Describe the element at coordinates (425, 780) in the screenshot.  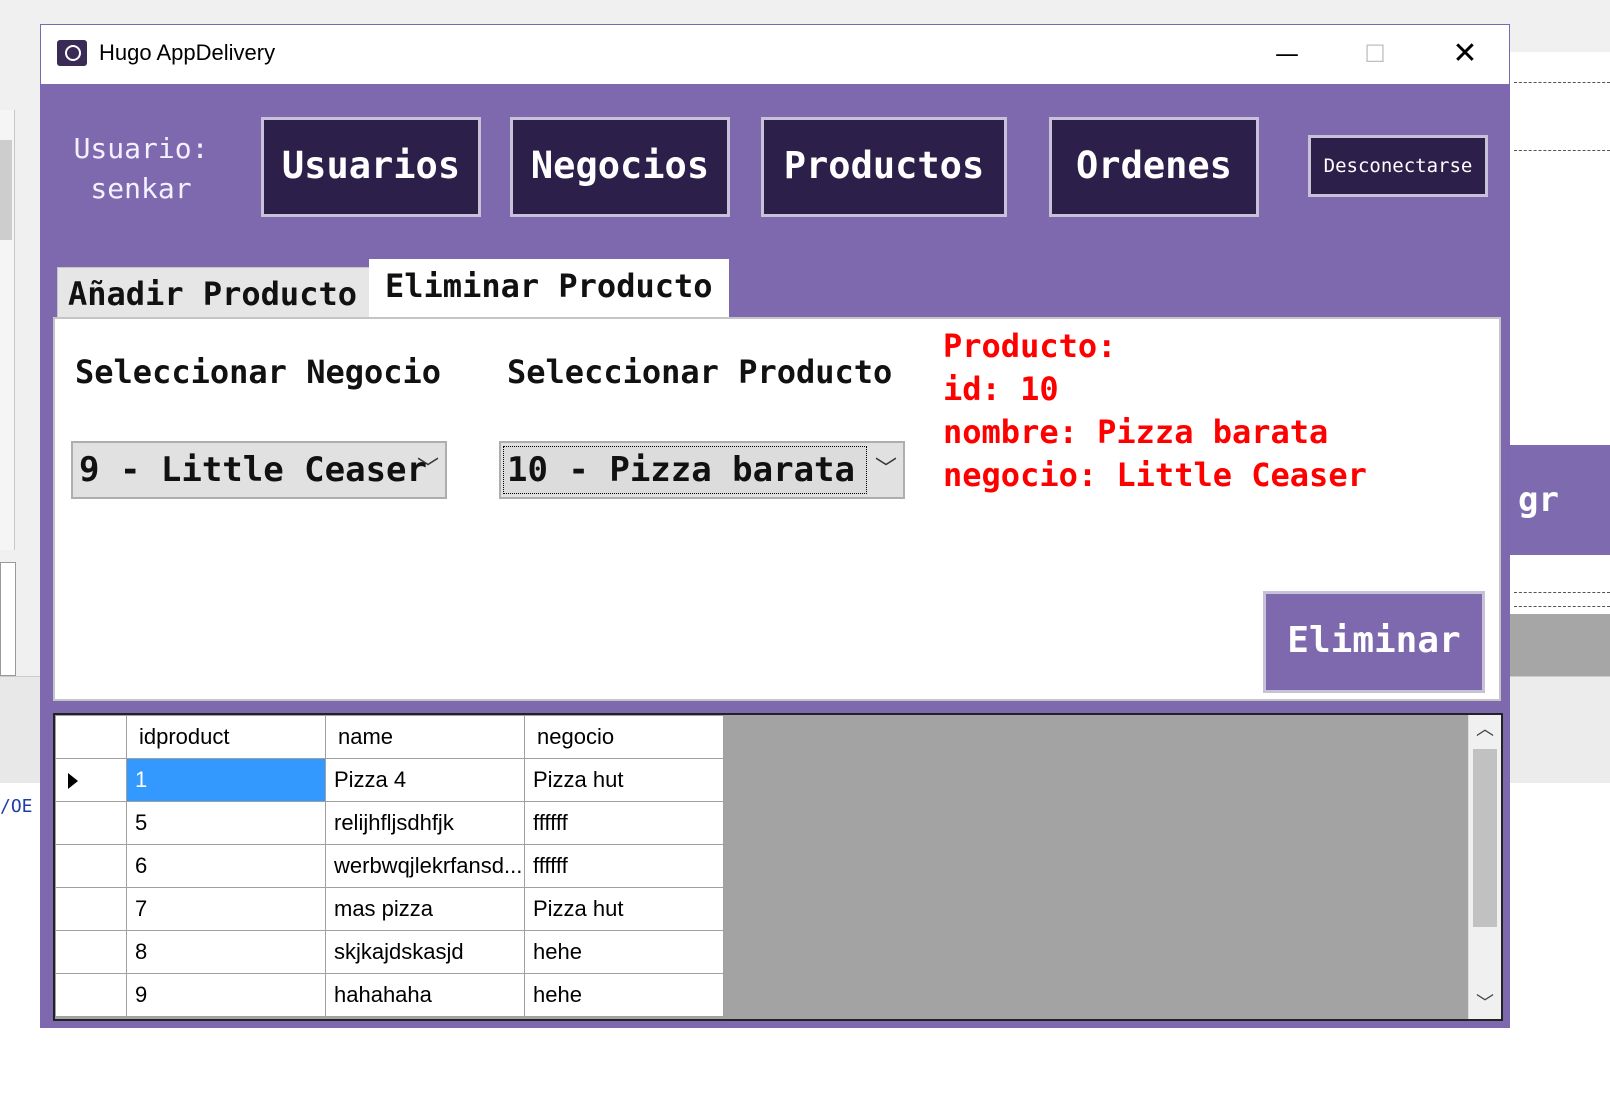
I see `cell-name: Pizza 4` at that location.